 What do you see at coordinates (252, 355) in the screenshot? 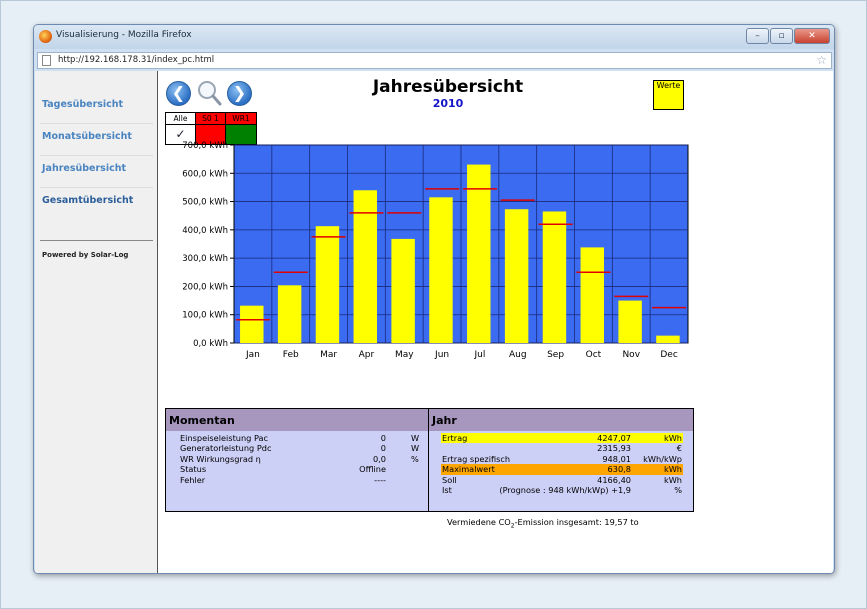
I see `x-tick-label: Jan` at bounding box center [252, 355].